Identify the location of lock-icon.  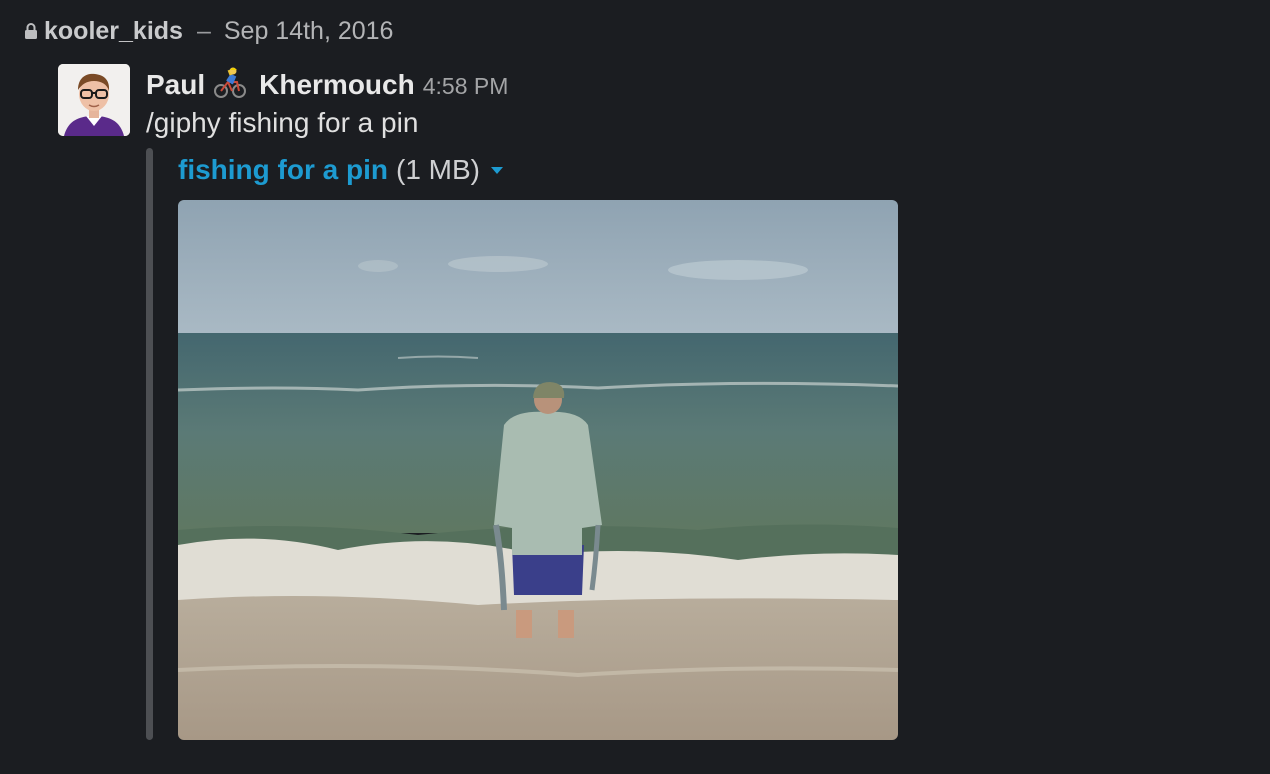
(31, 31).